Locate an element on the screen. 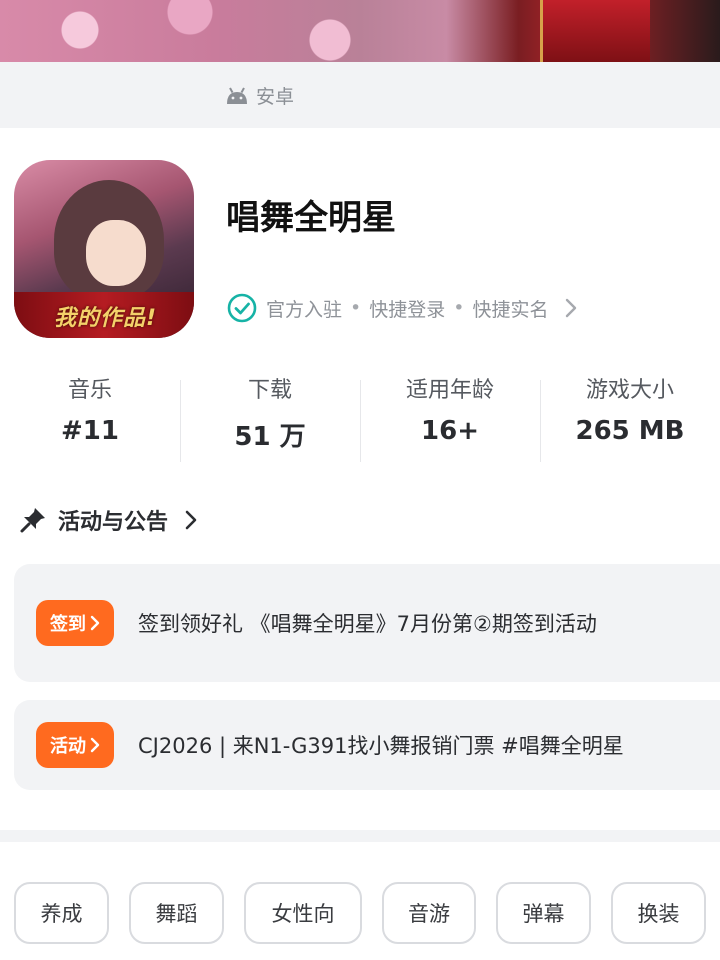 The width and height of the screenshot is (720, 960). app-title: 唱舞全明星 is located at coordinates (311, 218).